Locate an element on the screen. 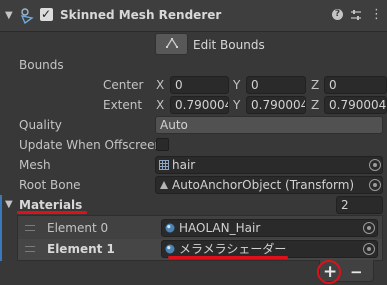 The width and height of the screenshot is (387, 285). center-x-axis-label: X is located at coordinates (160, 85).